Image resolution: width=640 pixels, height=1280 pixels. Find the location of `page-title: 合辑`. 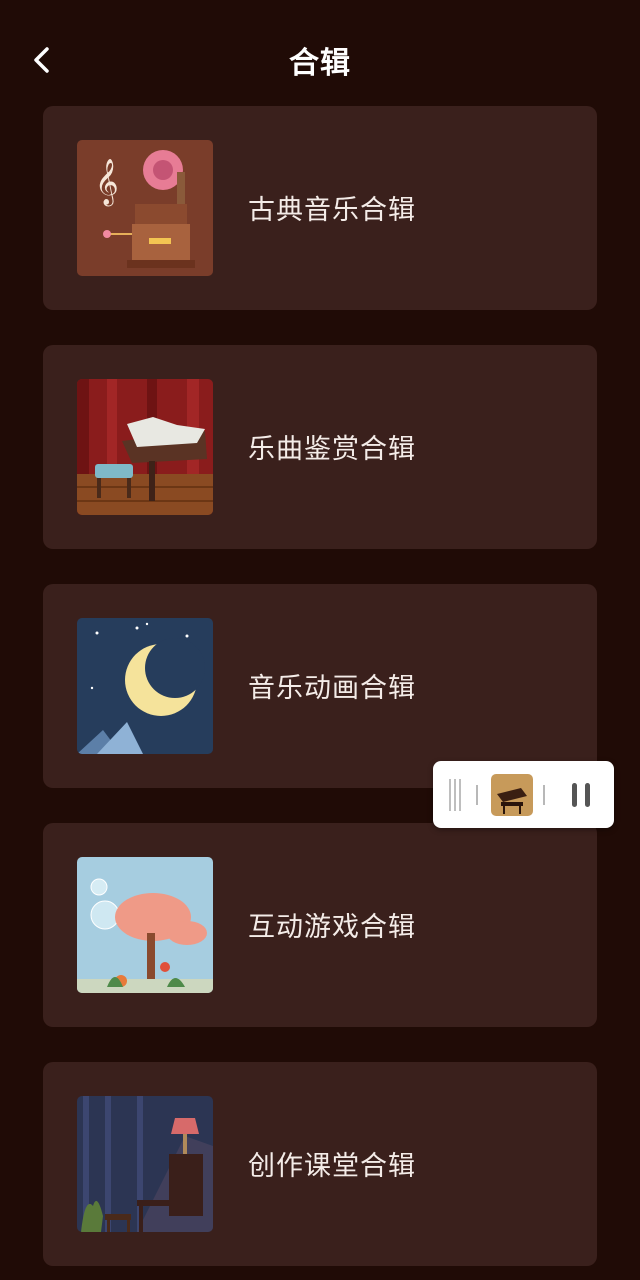

page-title: 合辑 is located at coordinates (320, 63).